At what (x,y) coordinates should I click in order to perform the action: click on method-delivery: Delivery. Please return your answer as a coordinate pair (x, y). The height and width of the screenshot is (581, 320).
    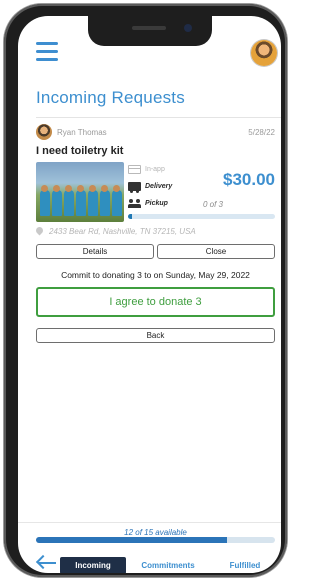
    Looking at the image, I should click on (150, 187).